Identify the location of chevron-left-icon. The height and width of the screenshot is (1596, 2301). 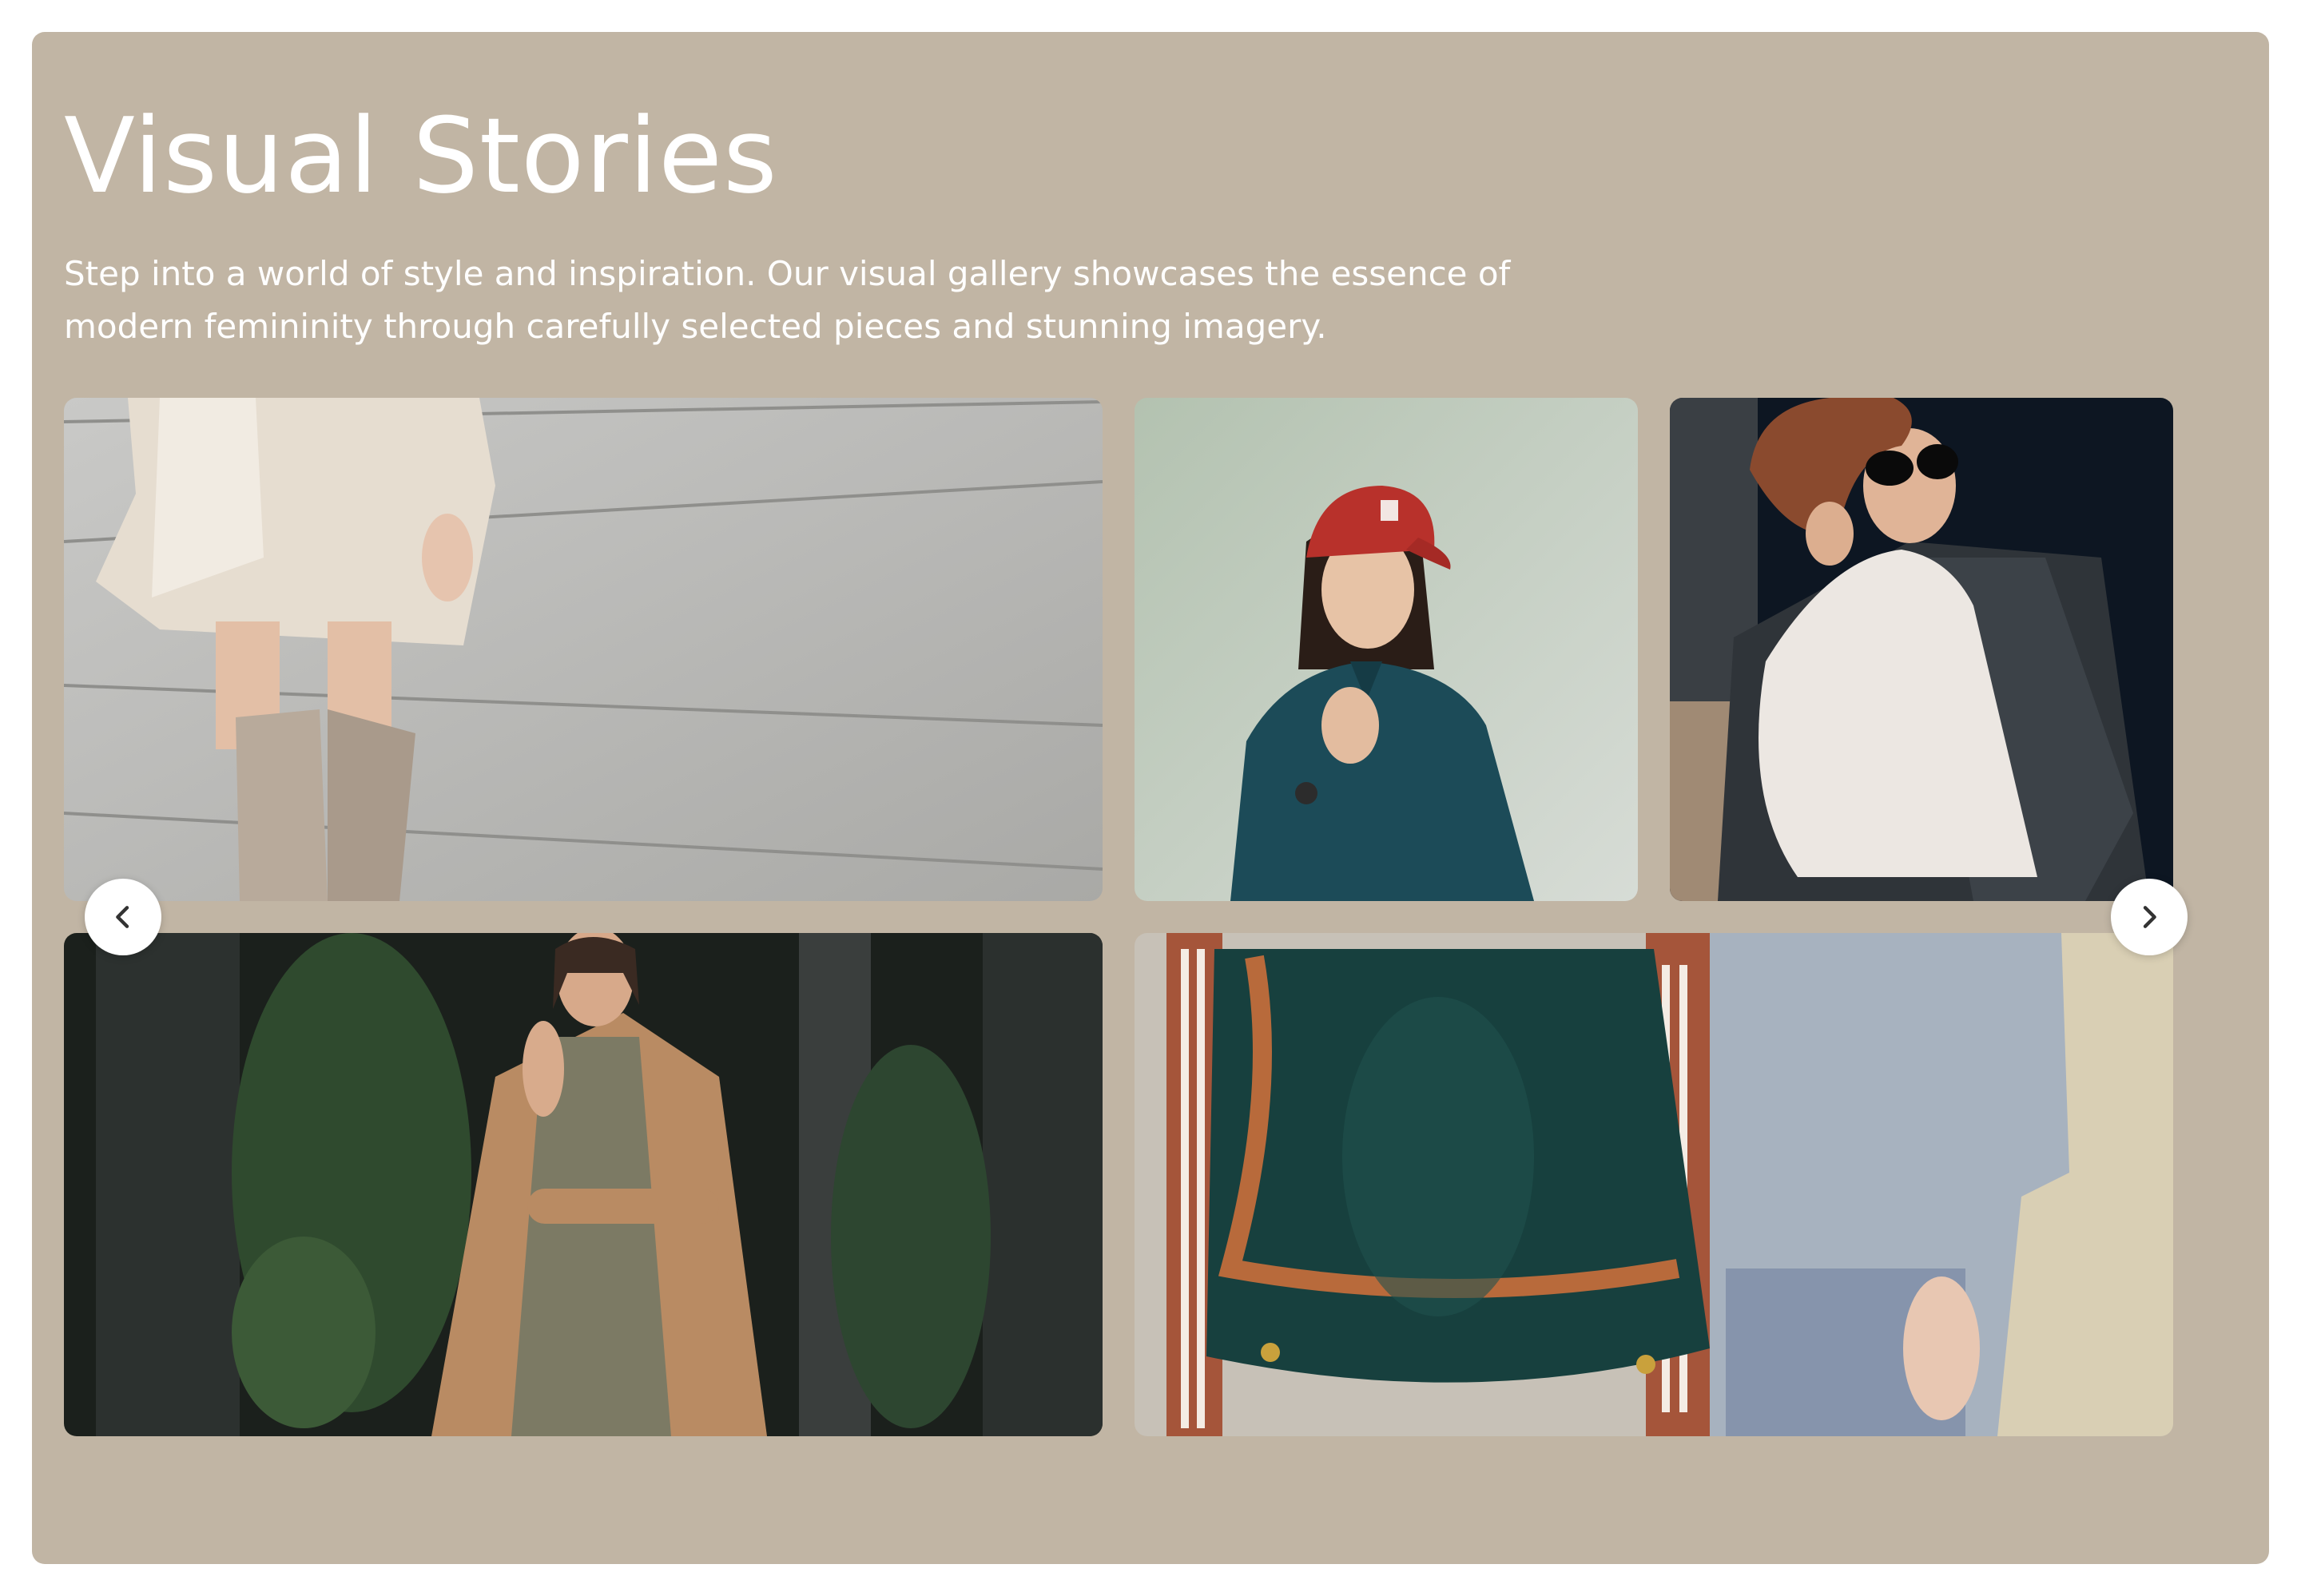
(122, 917).